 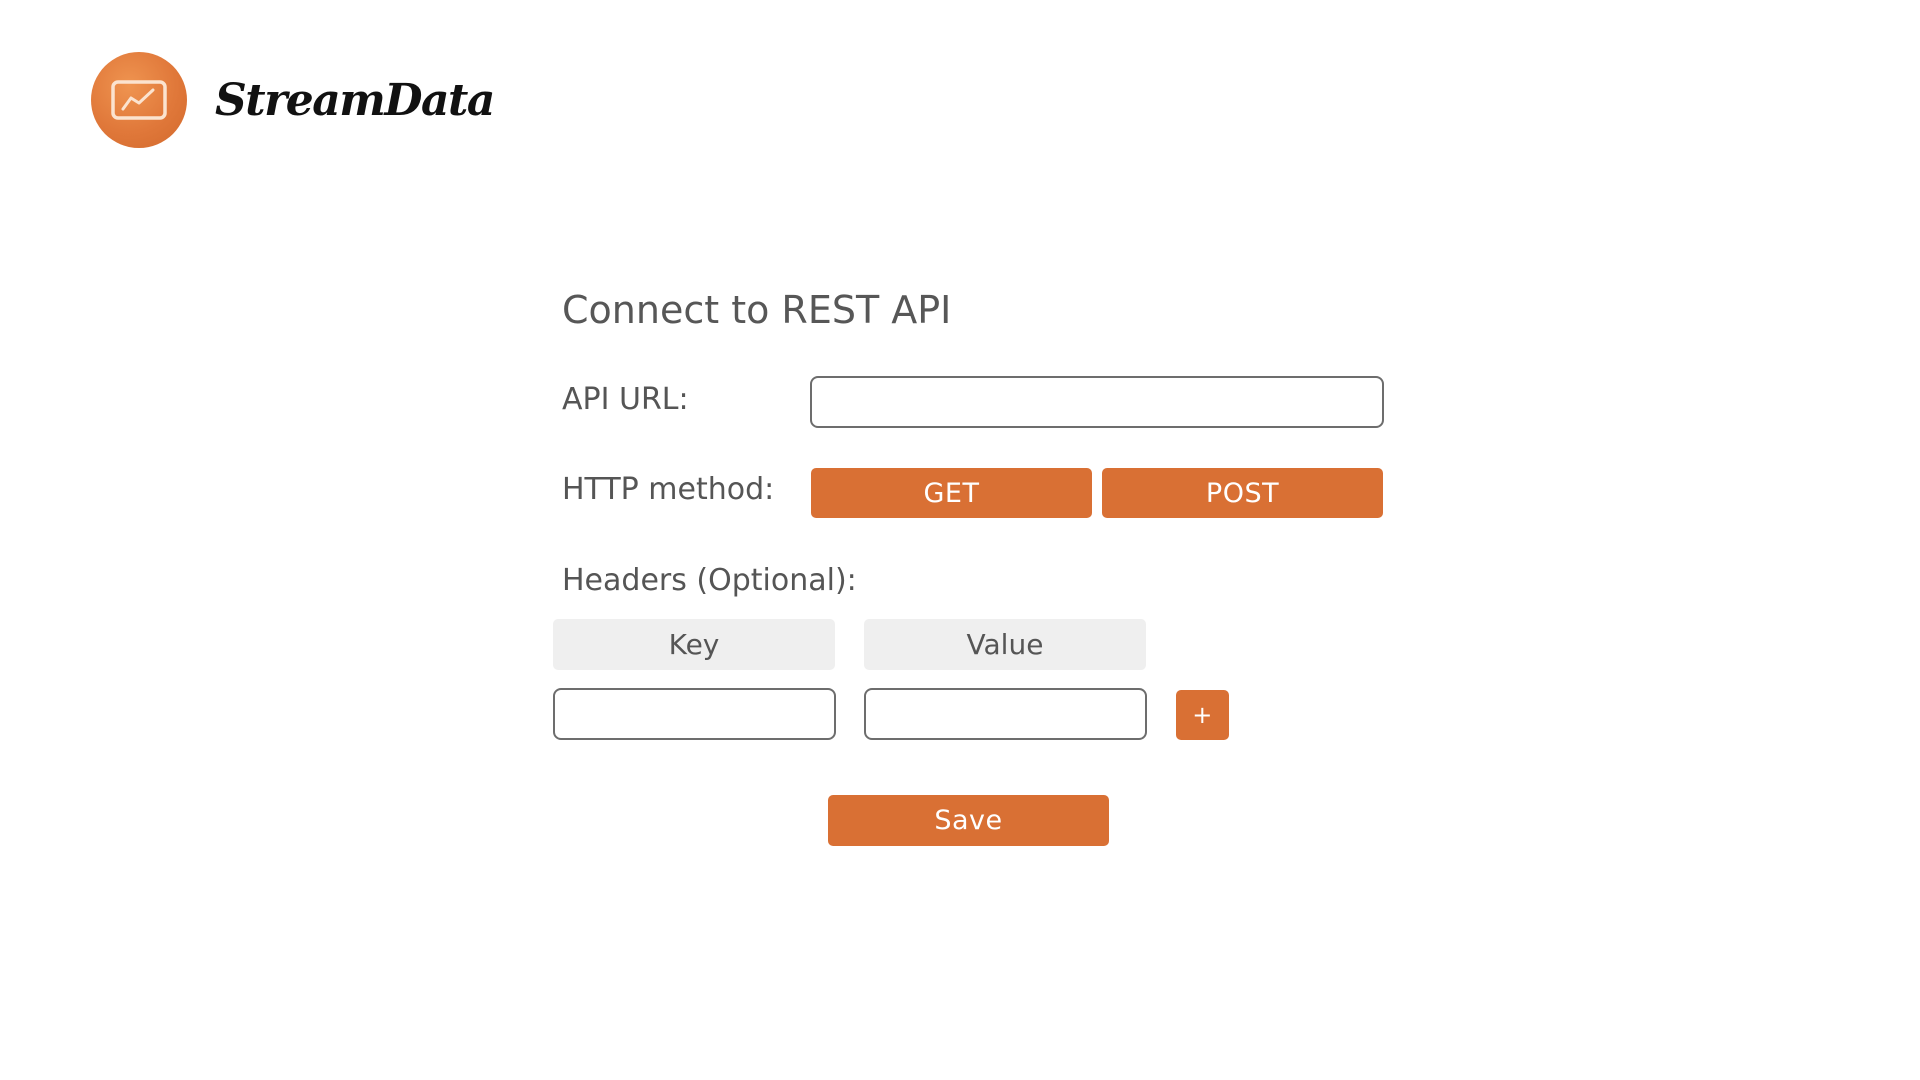 What do you see at coordinates (1005, 644) in the screenshot?
I see `header-value-column: Value` at bounding box center [1005, 644].